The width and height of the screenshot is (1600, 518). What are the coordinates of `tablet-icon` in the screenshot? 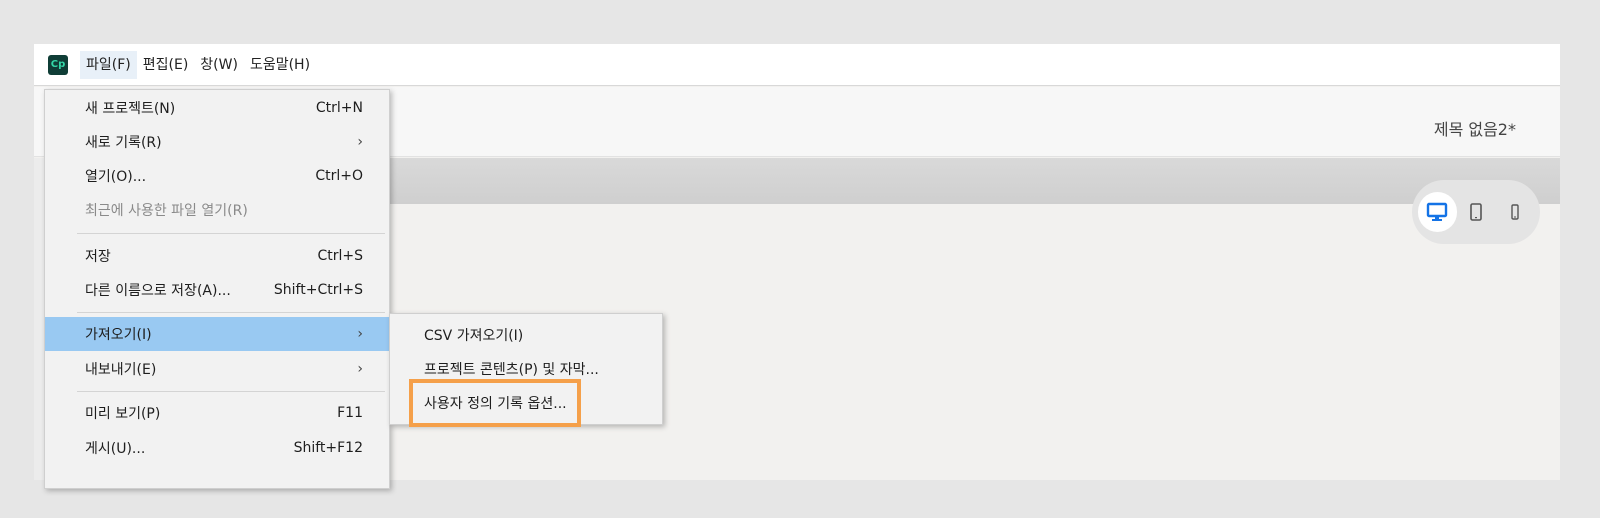 It's located at (1476, 212).